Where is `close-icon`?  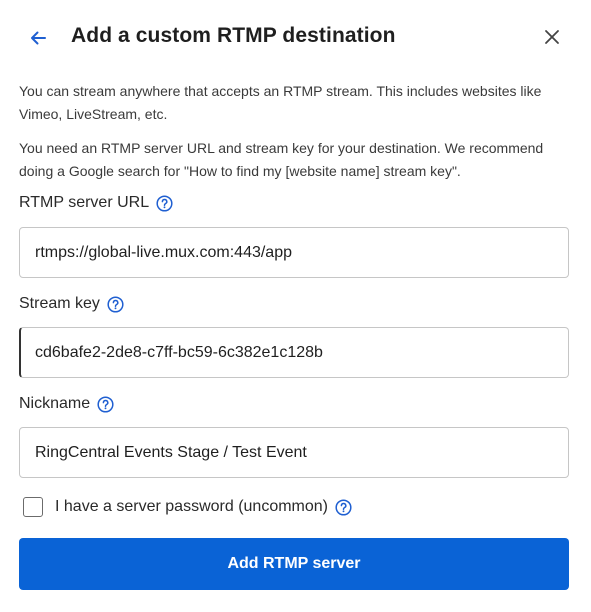
close-icon is located at coordinates (552, 37).